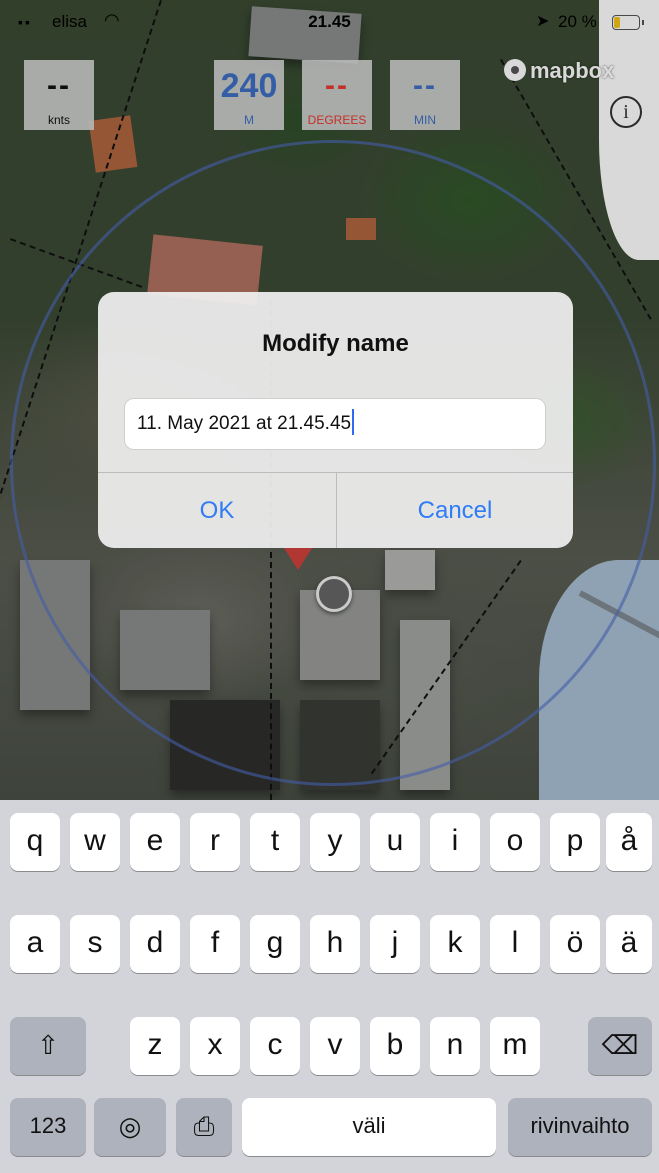 The image size is (659, 1173). Describe the element at coordinates (217, 510) in the screenshot. I see `ok-button: OK` at that location.